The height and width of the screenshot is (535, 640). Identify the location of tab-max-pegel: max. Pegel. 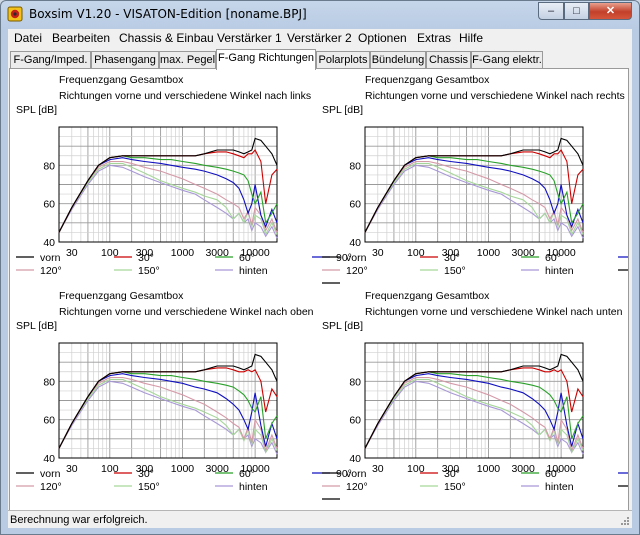
(187, 60).